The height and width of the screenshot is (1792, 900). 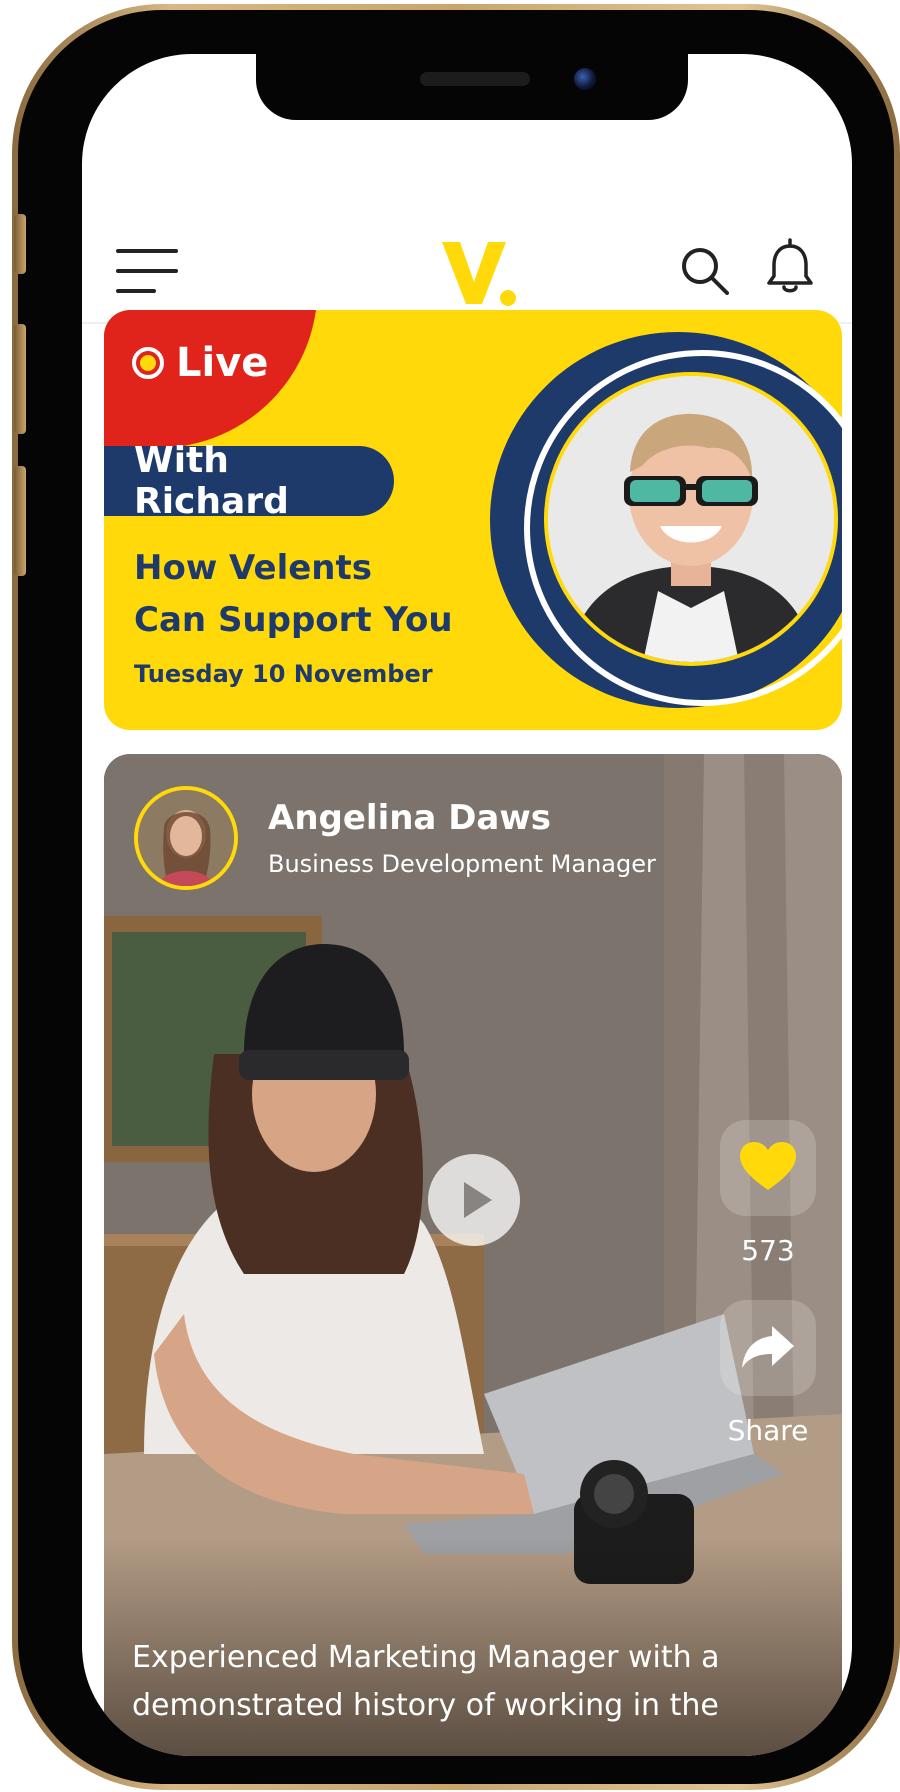 What do you see at coordinates (472, 87) in the screenshot?
I see `notch` at bounding box center [472, 87].